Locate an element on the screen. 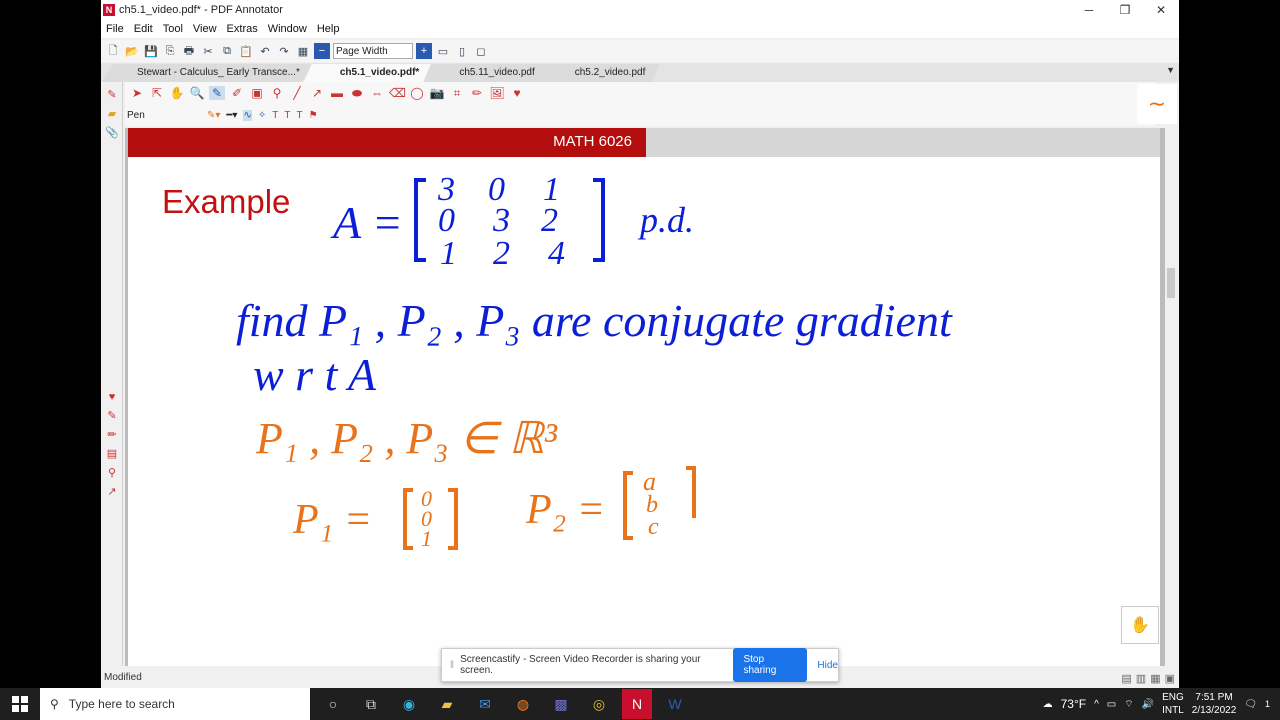 This screenshot has height=720, width=1280. ellipse-icon: ⬬ is located at coordinates (357, 93).